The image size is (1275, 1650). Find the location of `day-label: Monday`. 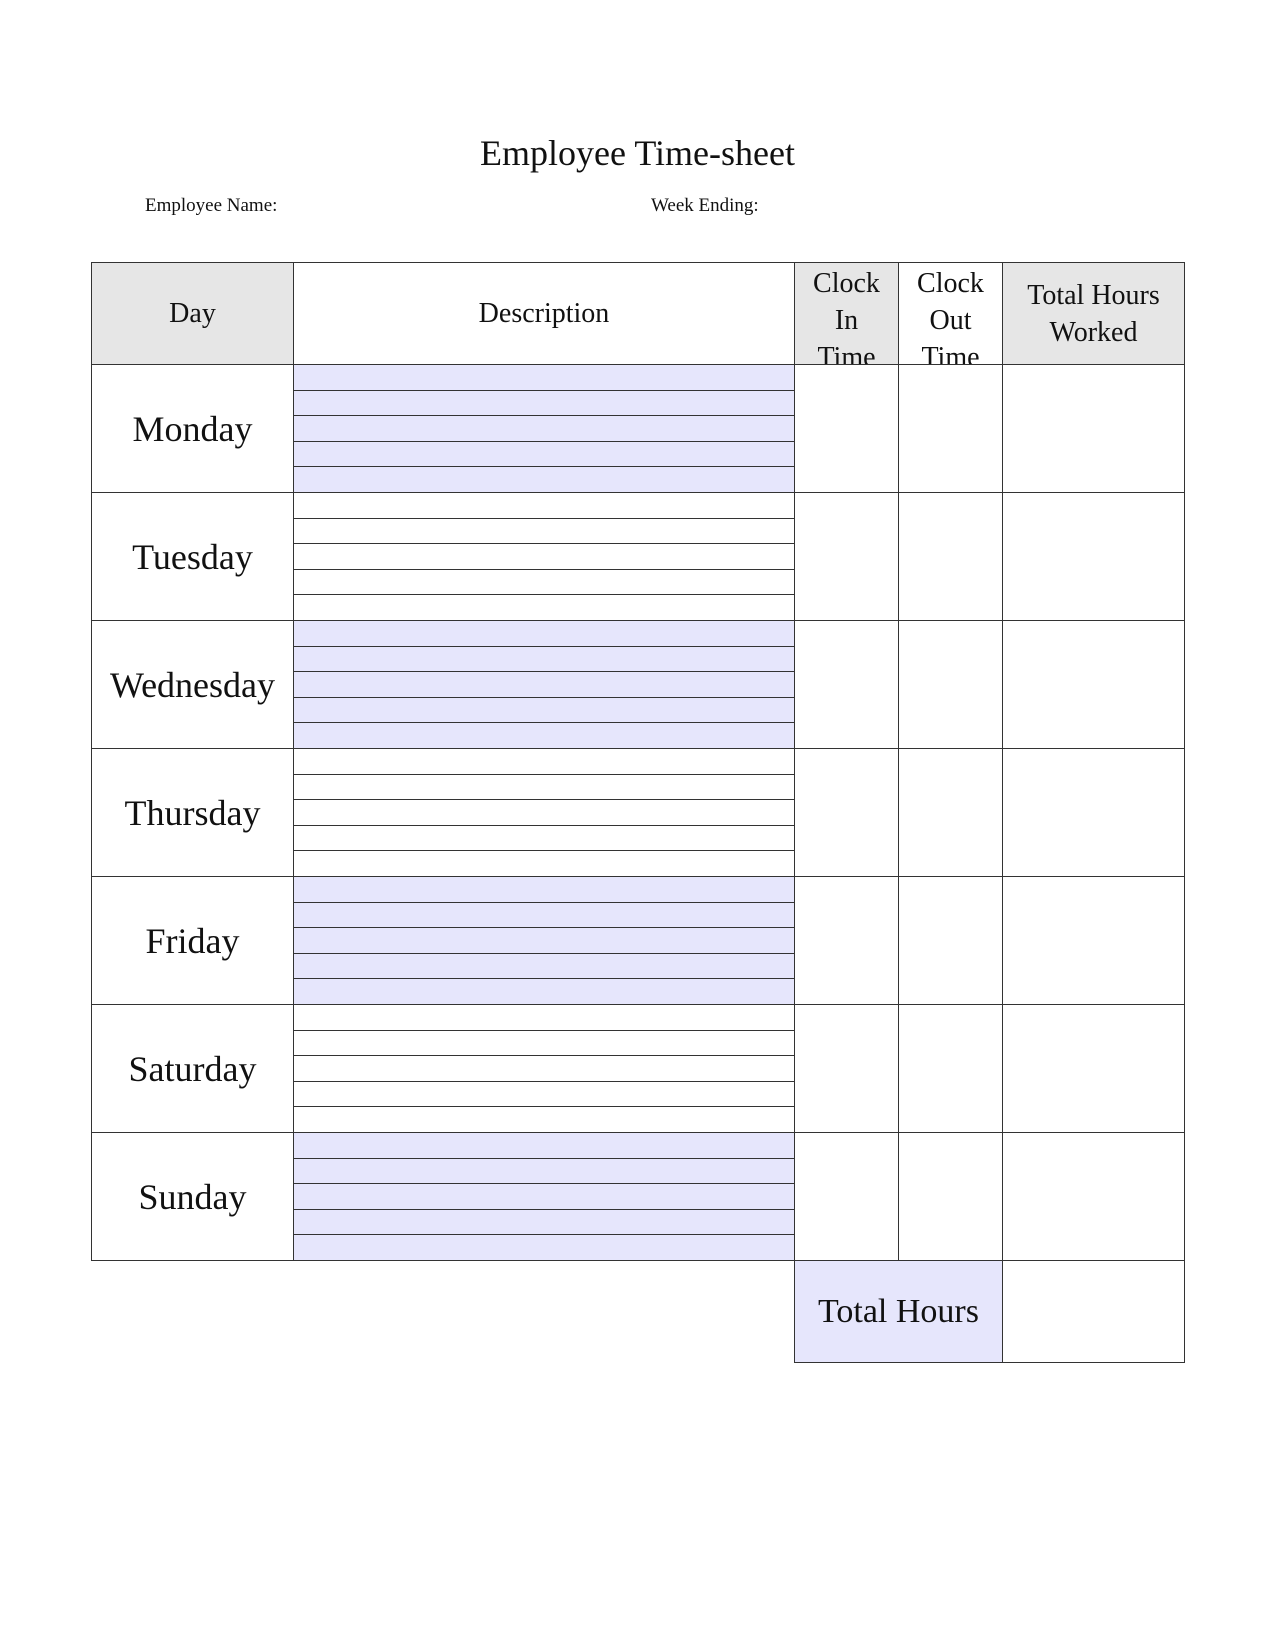

day-label: Monday is located at coordinates (192, 428).